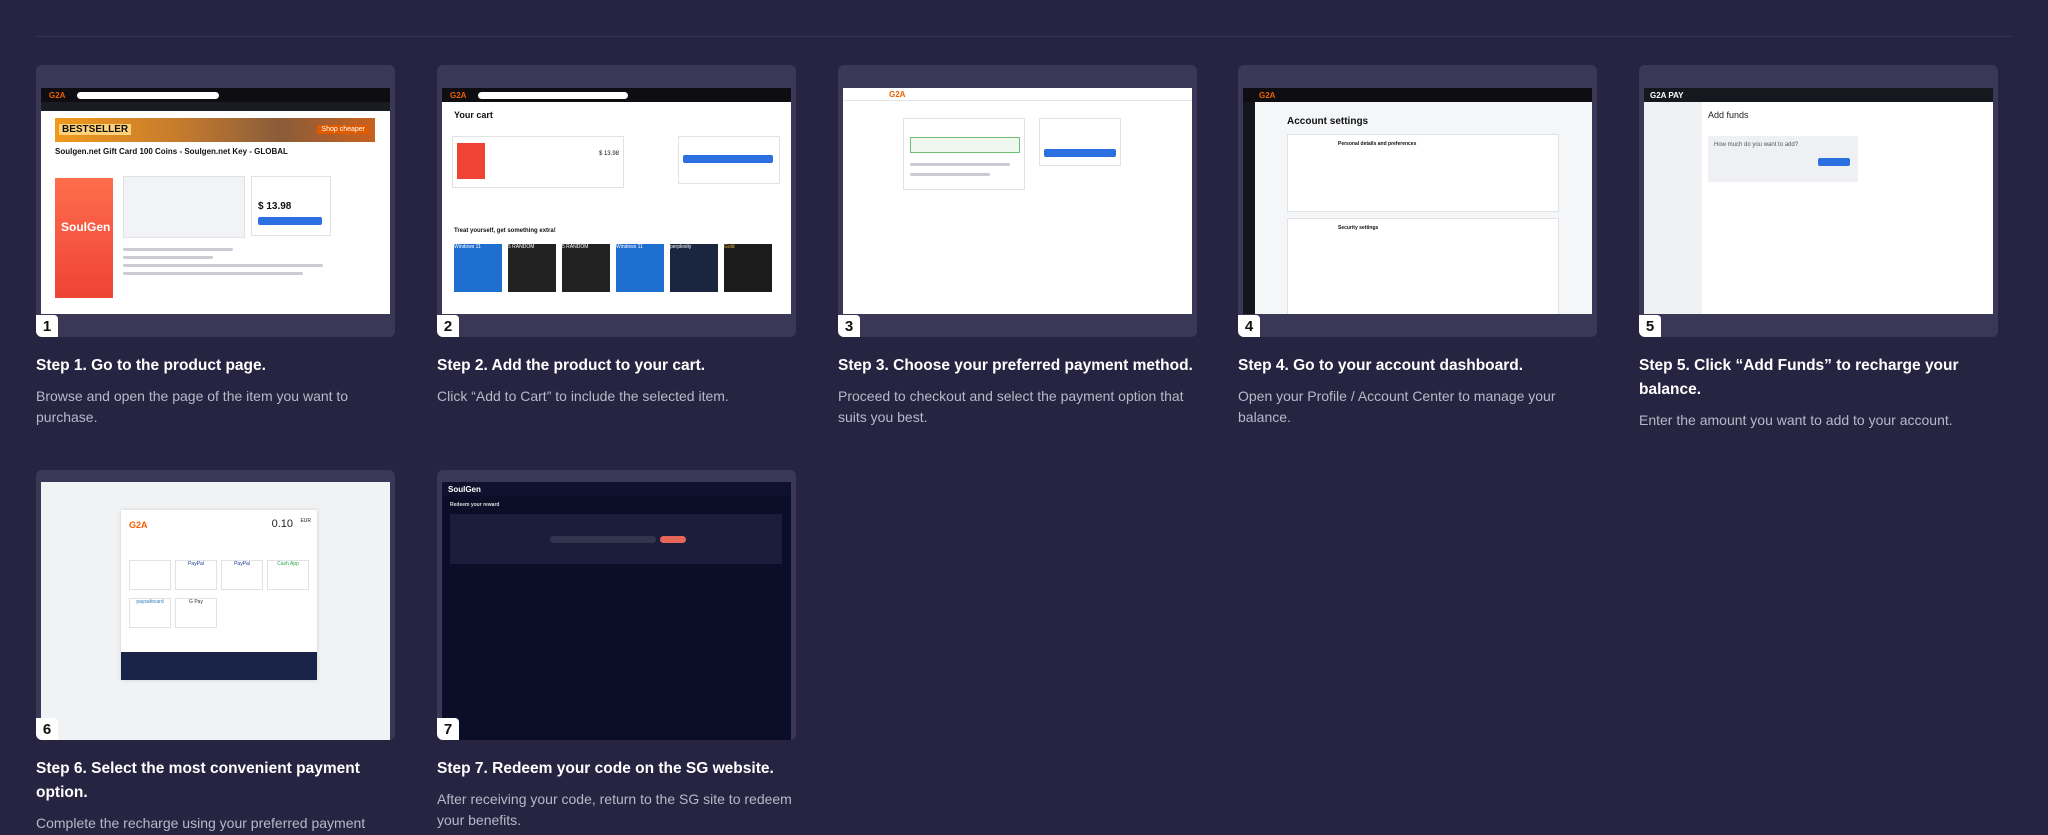  Describe the element at coordinates (290, 221) in the screenshot. I see `add-to-cart-button` at that location.